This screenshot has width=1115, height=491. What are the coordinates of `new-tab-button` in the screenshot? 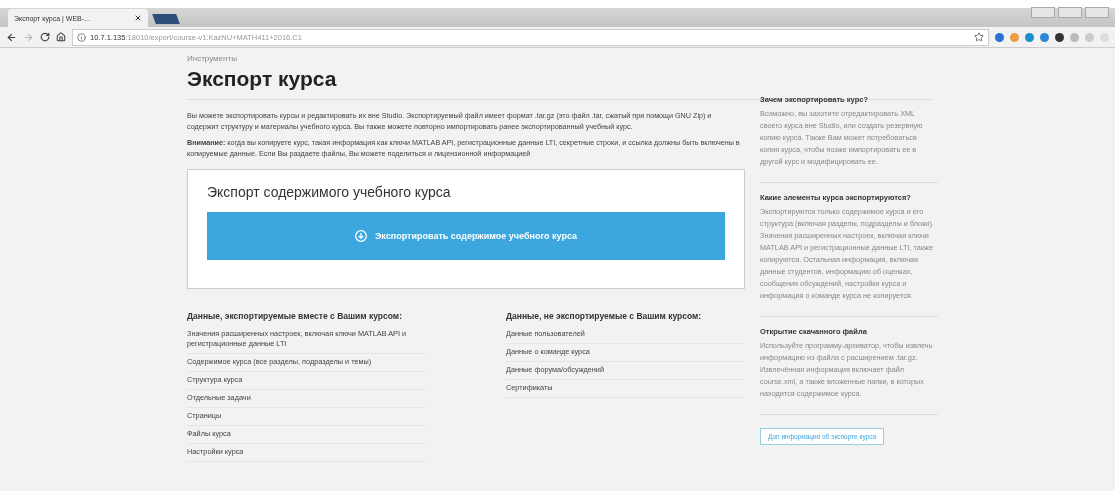 It's located at (166, 19).